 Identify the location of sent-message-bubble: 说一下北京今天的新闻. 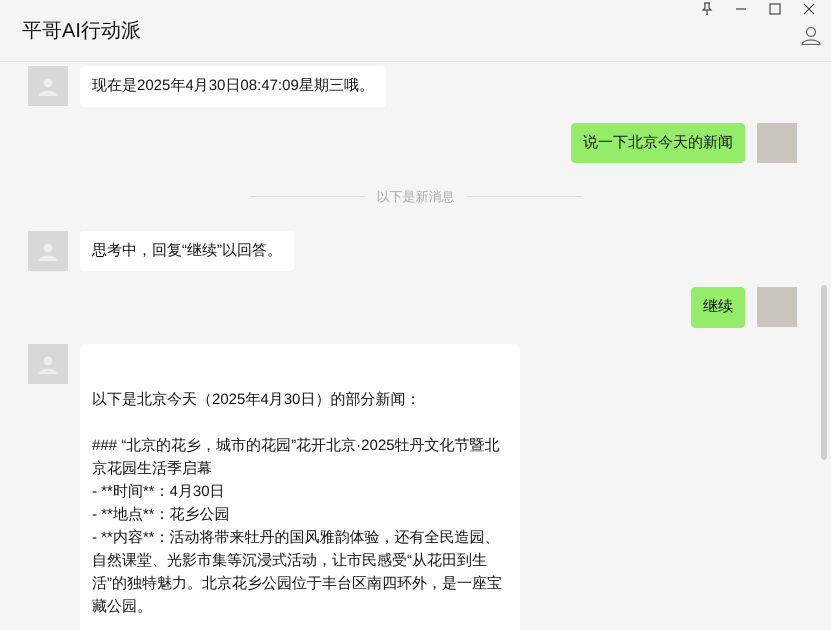
(658, 142).